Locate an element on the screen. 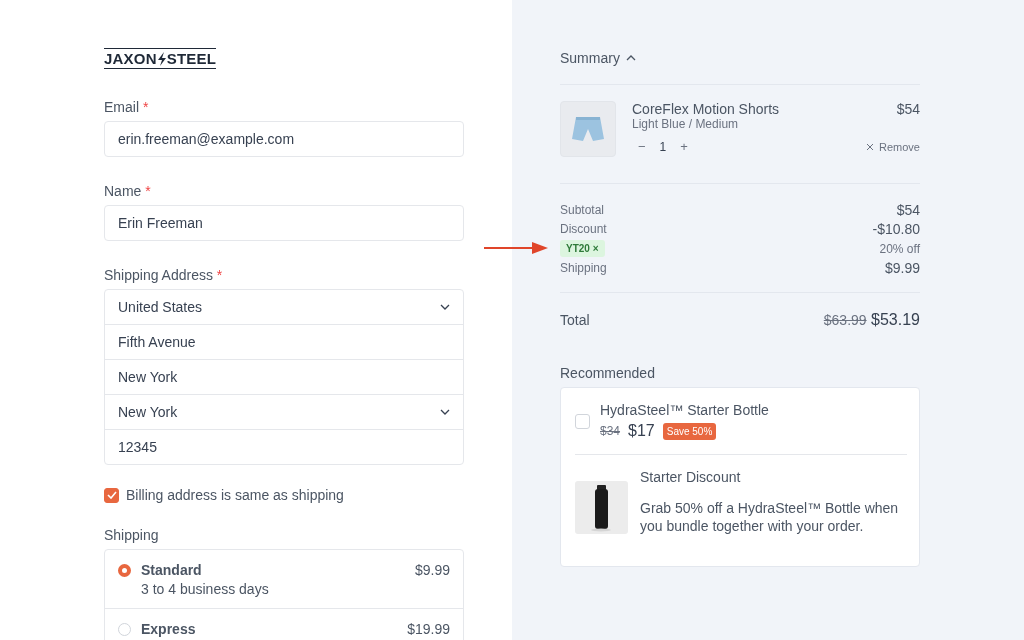 The image size is (1024, 640). chevron-up-icon is located at coordinates (630, 58).